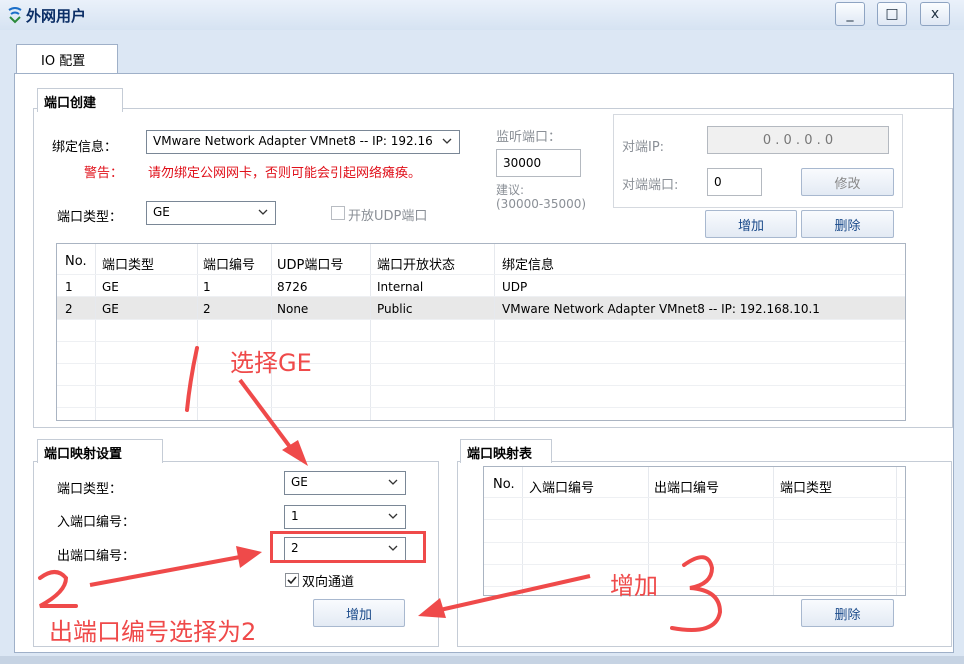 This screenshot has width=964, height=664. What do you see at coordinates (271, 363) in the screenshot?
I see `annotation-select-ge: 选择GE` at bounding box center [271, 363].